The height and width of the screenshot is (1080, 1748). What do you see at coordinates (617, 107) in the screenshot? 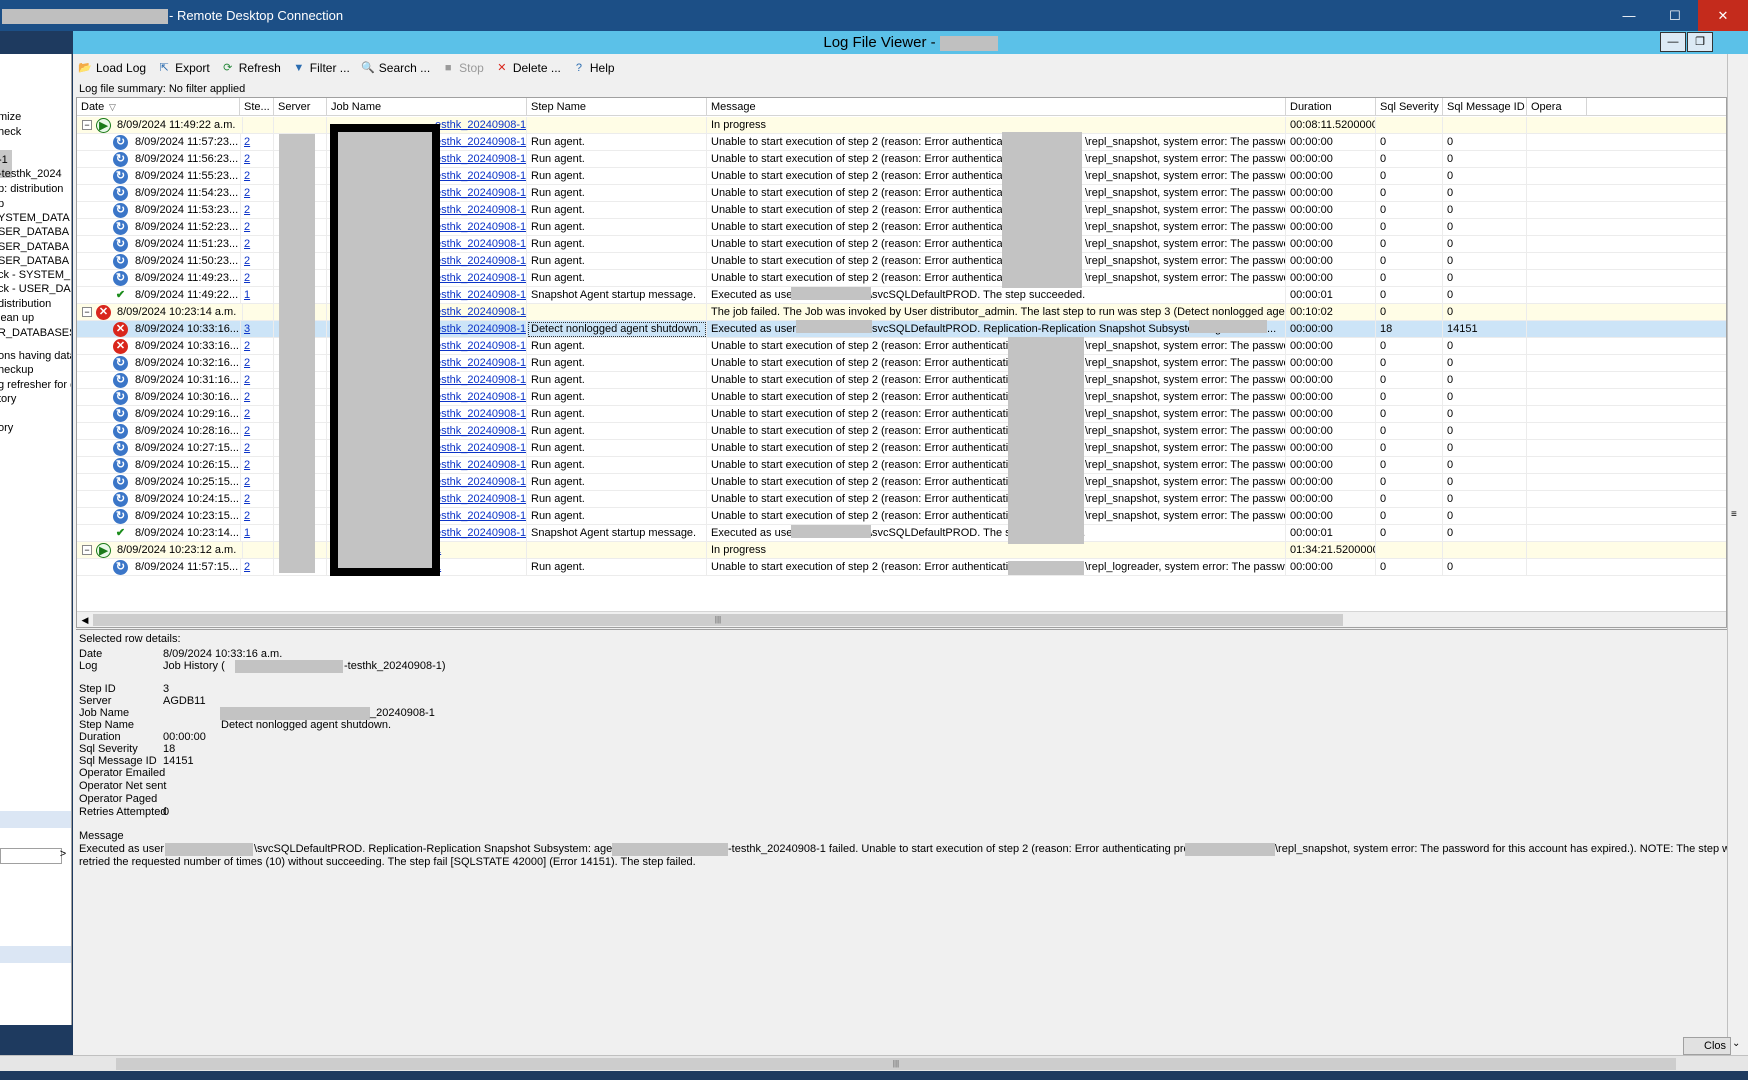
I see `column-header: Step Name` at bounding box center [617, 107].